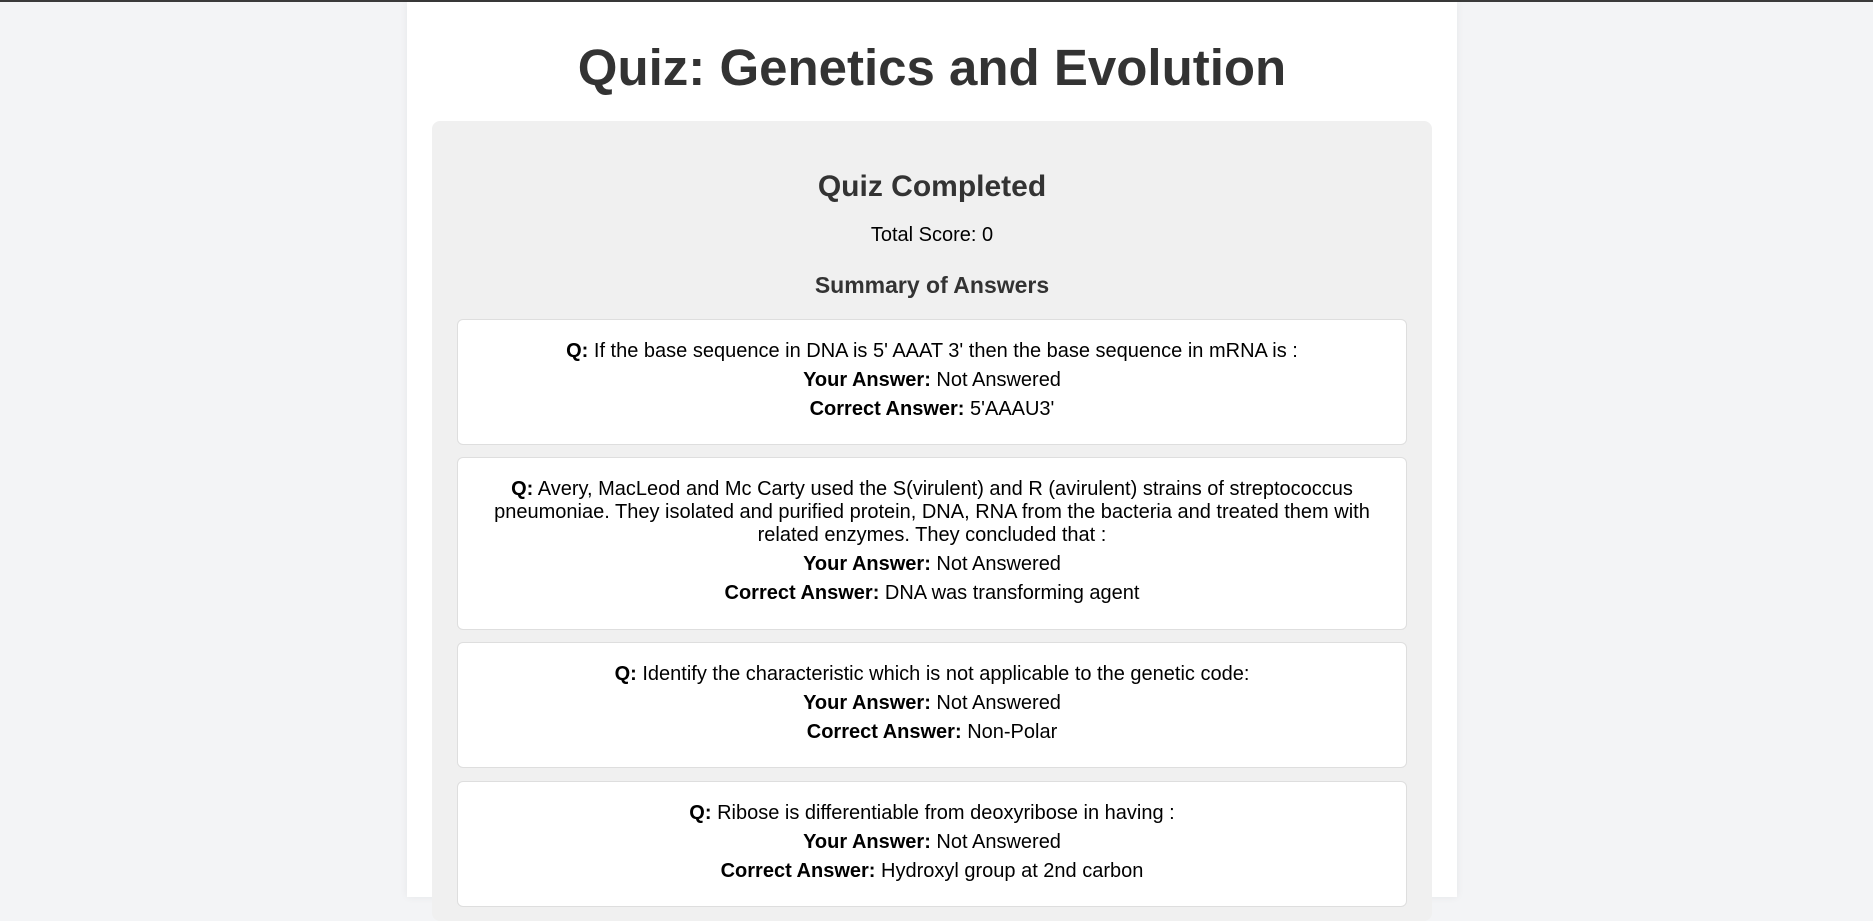 This screenshot has height=921, width=1873. What do you see at coordinates (1012, 732) in the screenshot?
I see `correct-answer-value: Non-Polar` at bounding box center [1012, 732].